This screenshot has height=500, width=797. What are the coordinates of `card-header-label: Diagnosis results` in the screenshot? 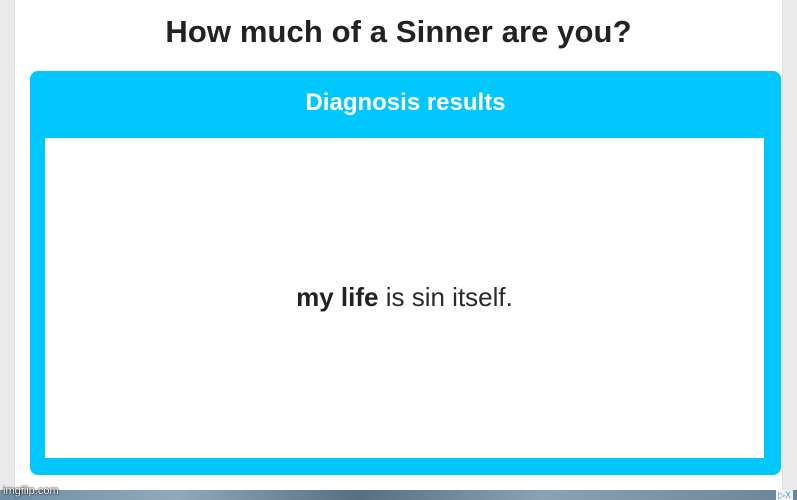 It's located at (405, 102).